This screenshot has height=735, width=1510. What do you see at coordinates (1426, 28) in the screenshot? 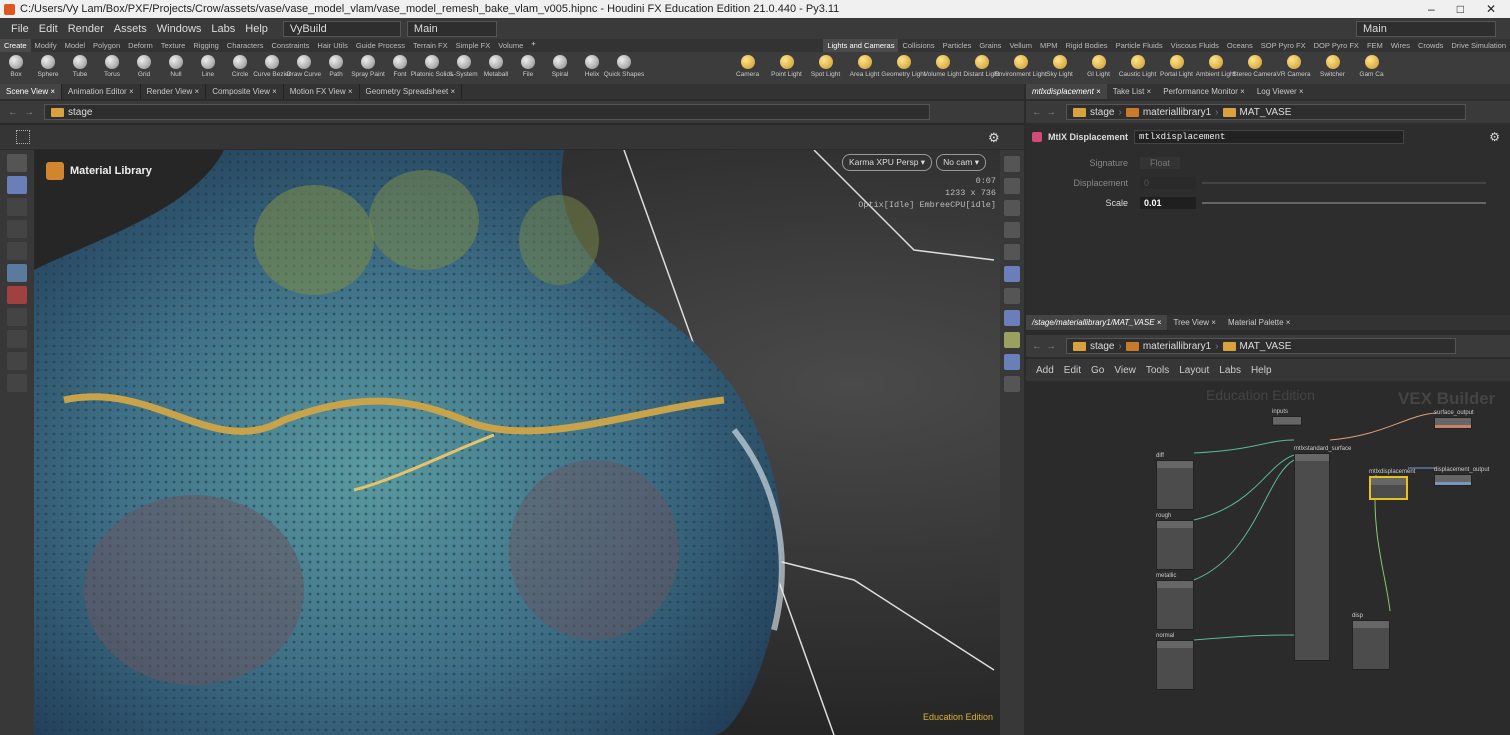
I see `desktop-right-dropdown: Main` at bounding box center [1426, 28].